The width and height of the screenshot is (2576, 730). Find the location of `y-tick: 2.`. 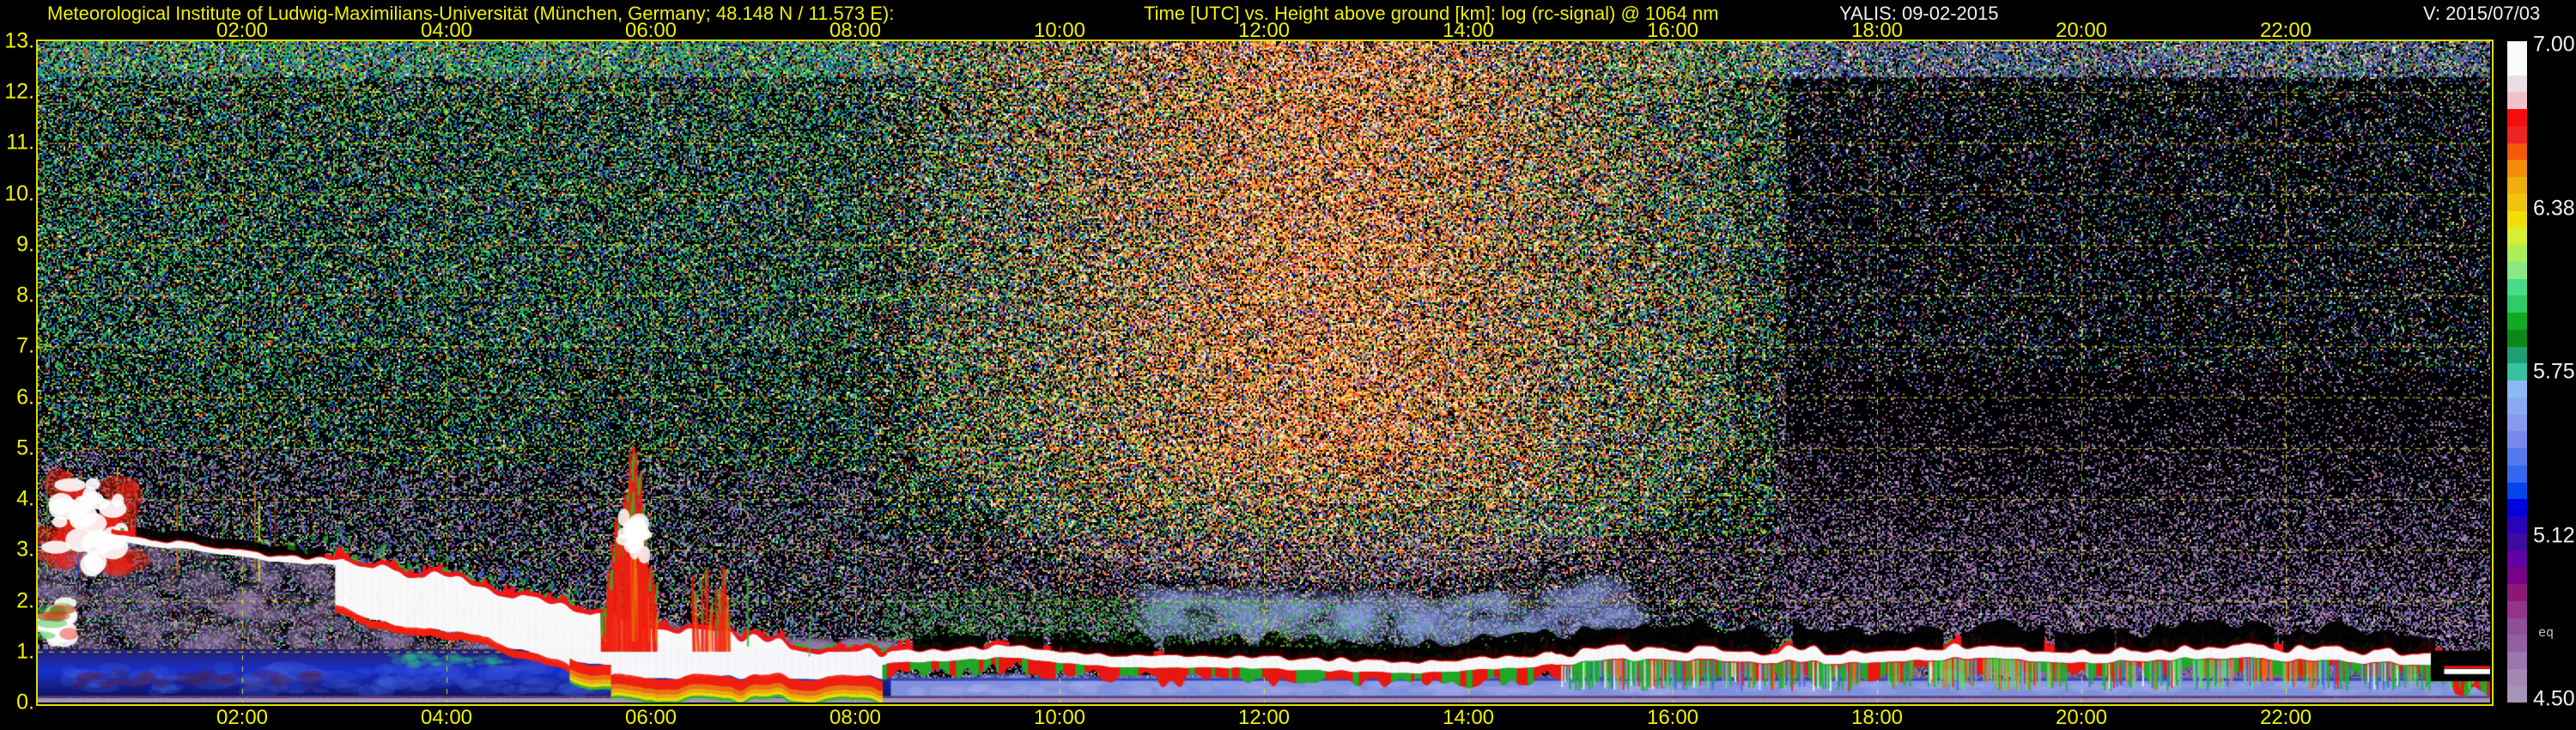

y-tick: 2. is located at coordinates (25, 600).